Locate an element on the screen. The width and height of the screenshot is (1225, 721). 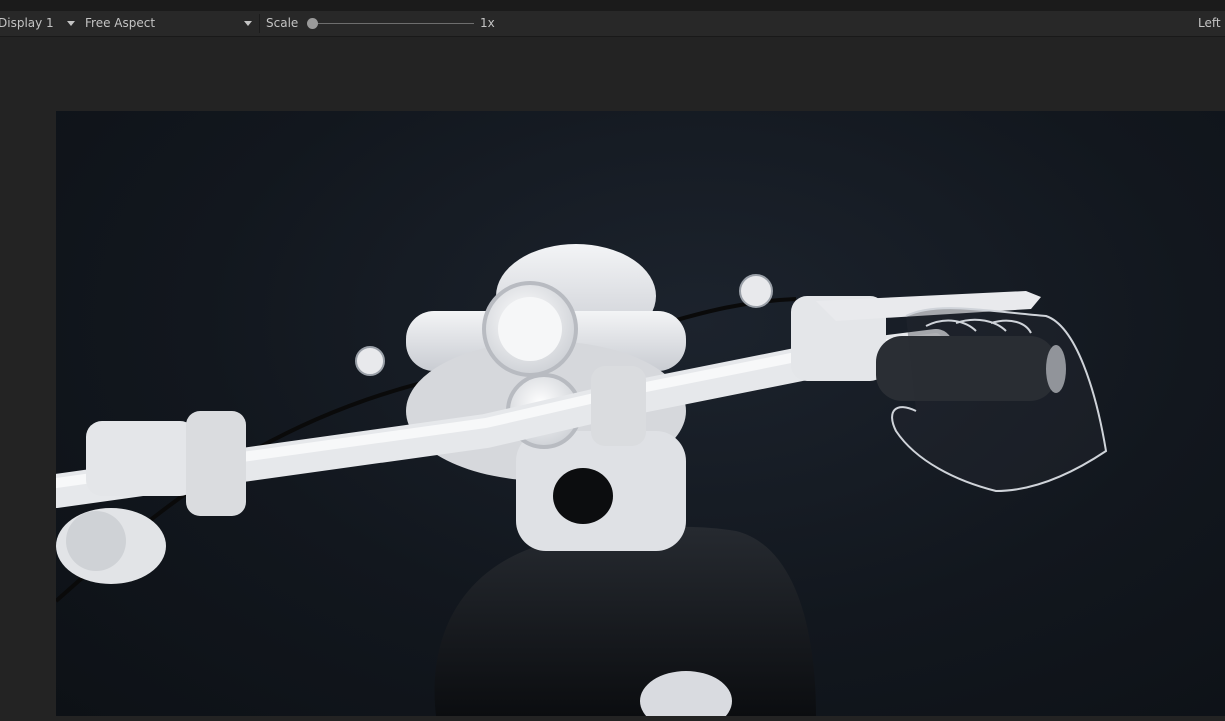
game-view-toolbar: Display 1 Free Aspect Scale 1x Left is located at coordinates (612, 24).